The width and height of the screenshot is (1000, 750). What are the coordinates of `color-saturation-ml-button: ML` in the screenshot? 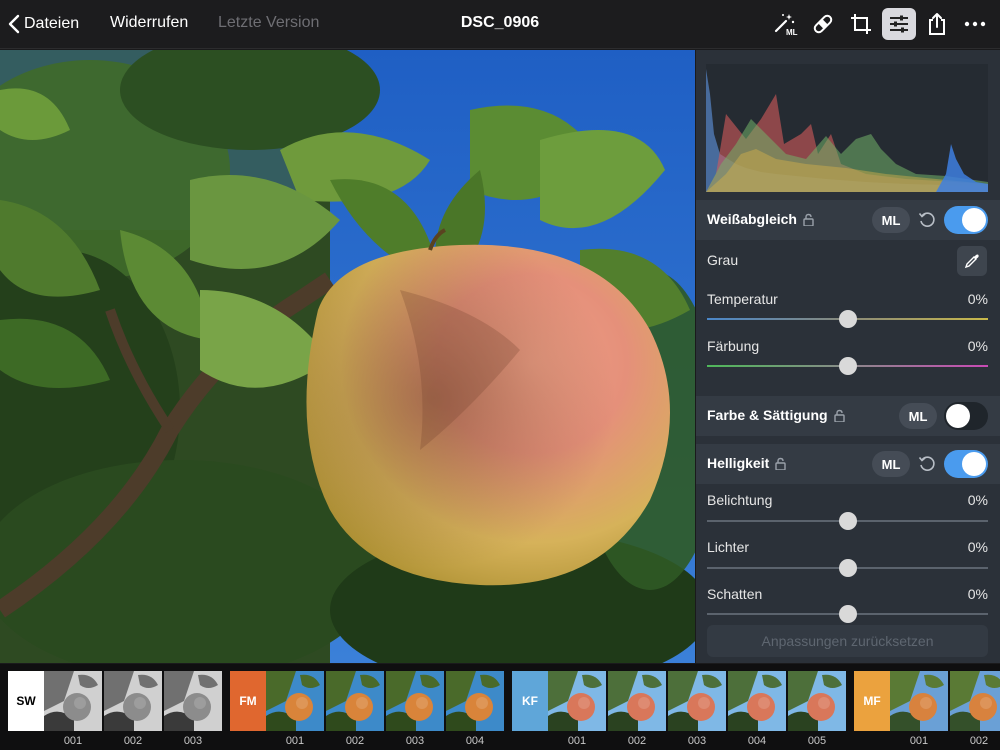 It's located at (918, 416).